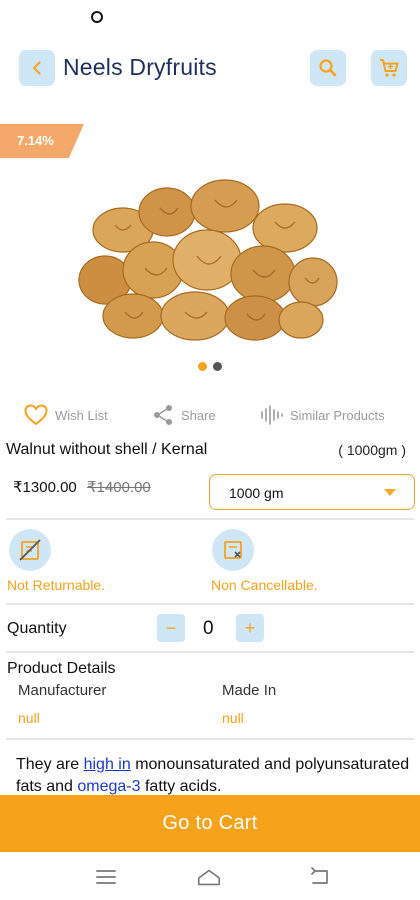 Image resolution: width=420 pixels, height=900 pixels. Describe the element at coordinates (372, 450) in the screenshot. I see `product-weight: ( 1000gm )` at that location.